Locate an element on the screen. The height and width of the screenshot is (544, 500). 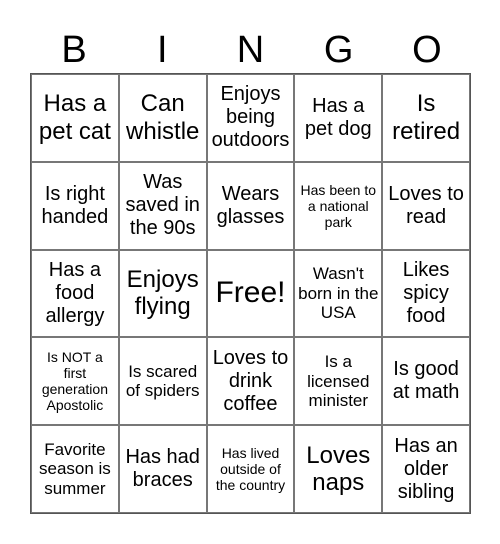
header-letter-i: I is located at coordinates (162, 50).